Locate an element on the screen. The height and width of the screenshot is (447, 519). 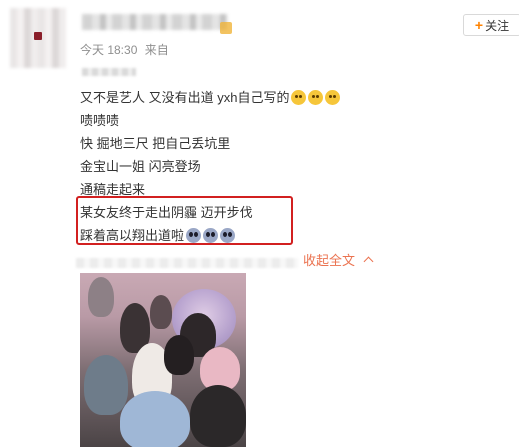
source-blurred is located at coordinates (109, 72).